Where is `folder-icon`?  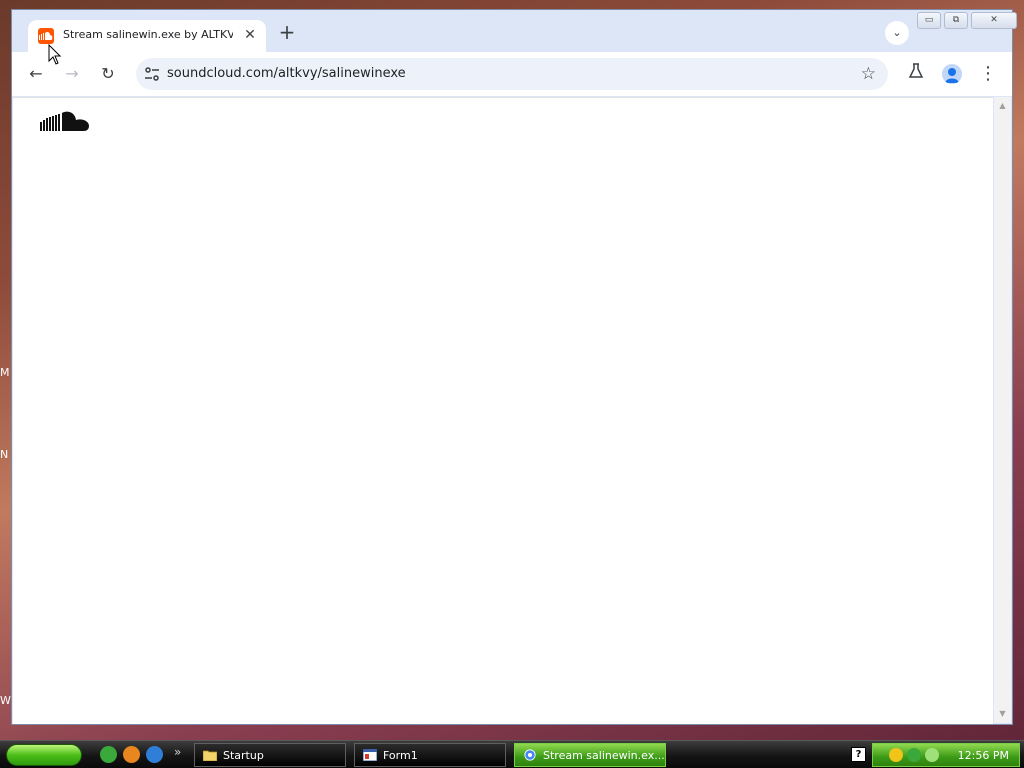
folder-icon is located at coordinates (210, 755).